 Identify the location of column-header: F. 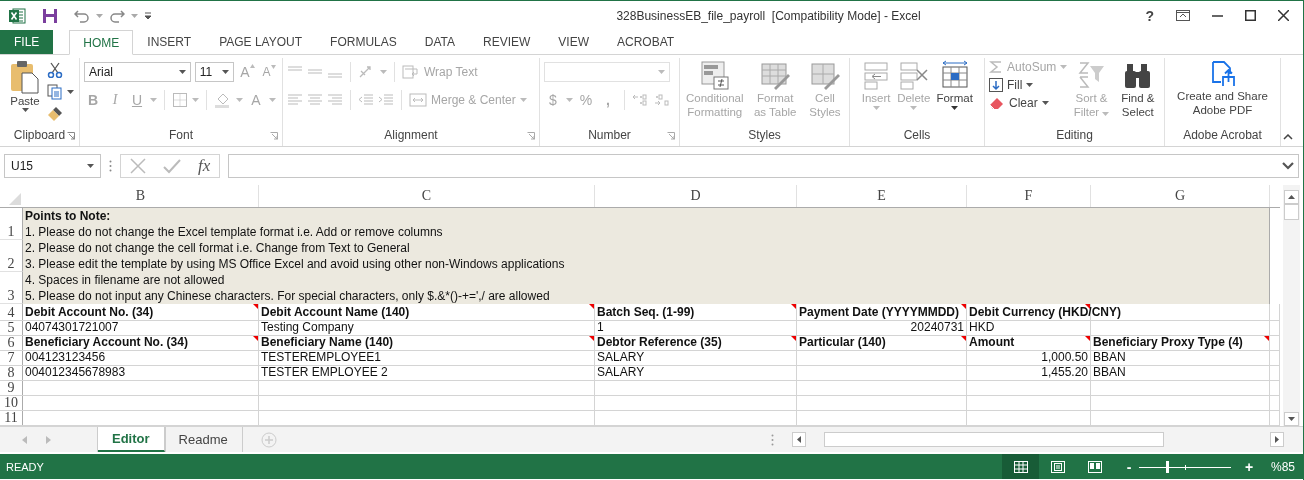
(1029, 196).